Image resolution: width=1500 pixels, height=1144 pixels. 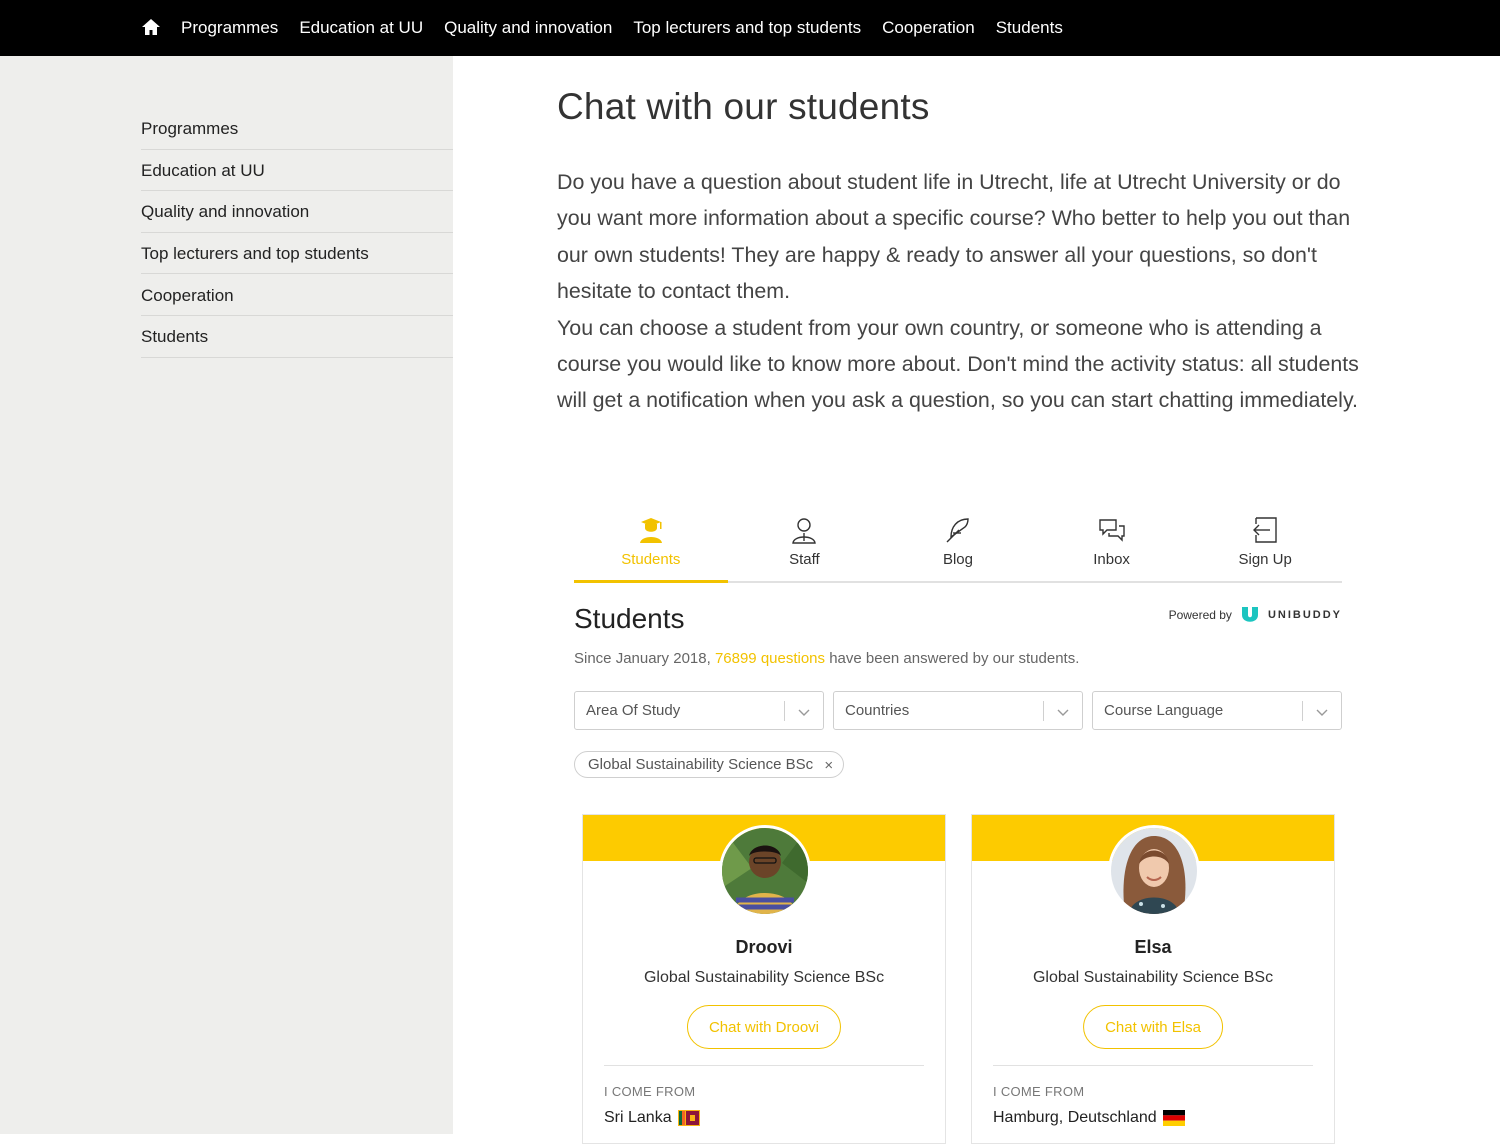 I want to click on student-name: Elsa, so click(x=1153, y=947).